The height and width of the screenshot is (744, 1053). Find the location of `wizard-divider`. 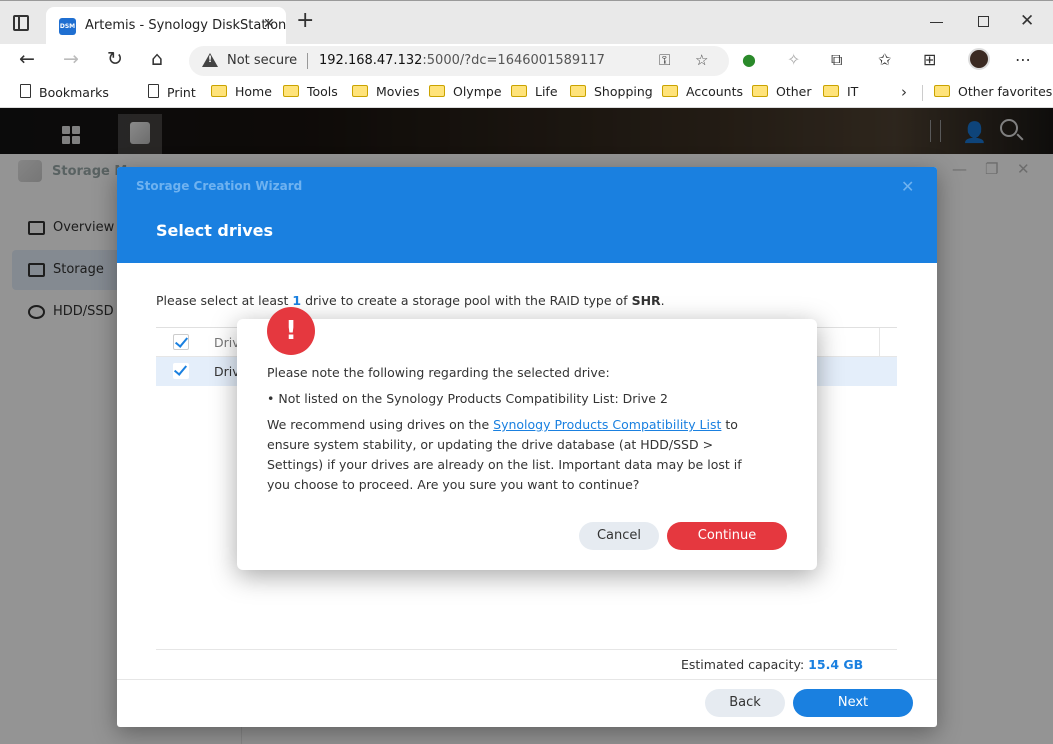

wizard-divider is located at coordinates (526, 649).